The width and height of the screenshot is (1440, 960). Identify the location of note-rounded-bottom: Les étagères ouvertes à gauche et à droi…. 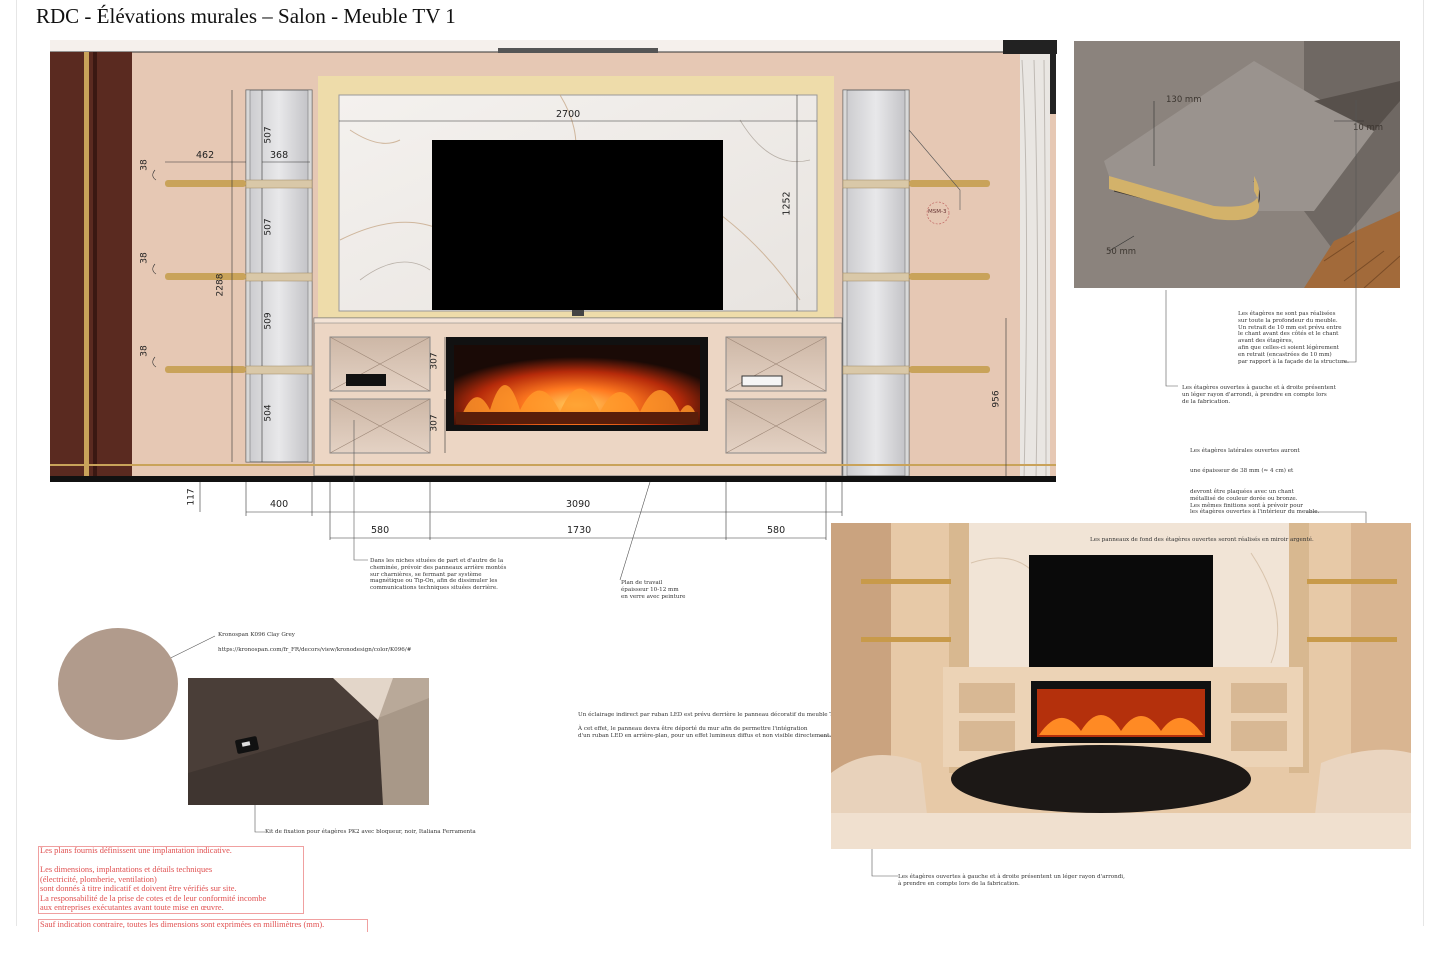
(1011, 880).